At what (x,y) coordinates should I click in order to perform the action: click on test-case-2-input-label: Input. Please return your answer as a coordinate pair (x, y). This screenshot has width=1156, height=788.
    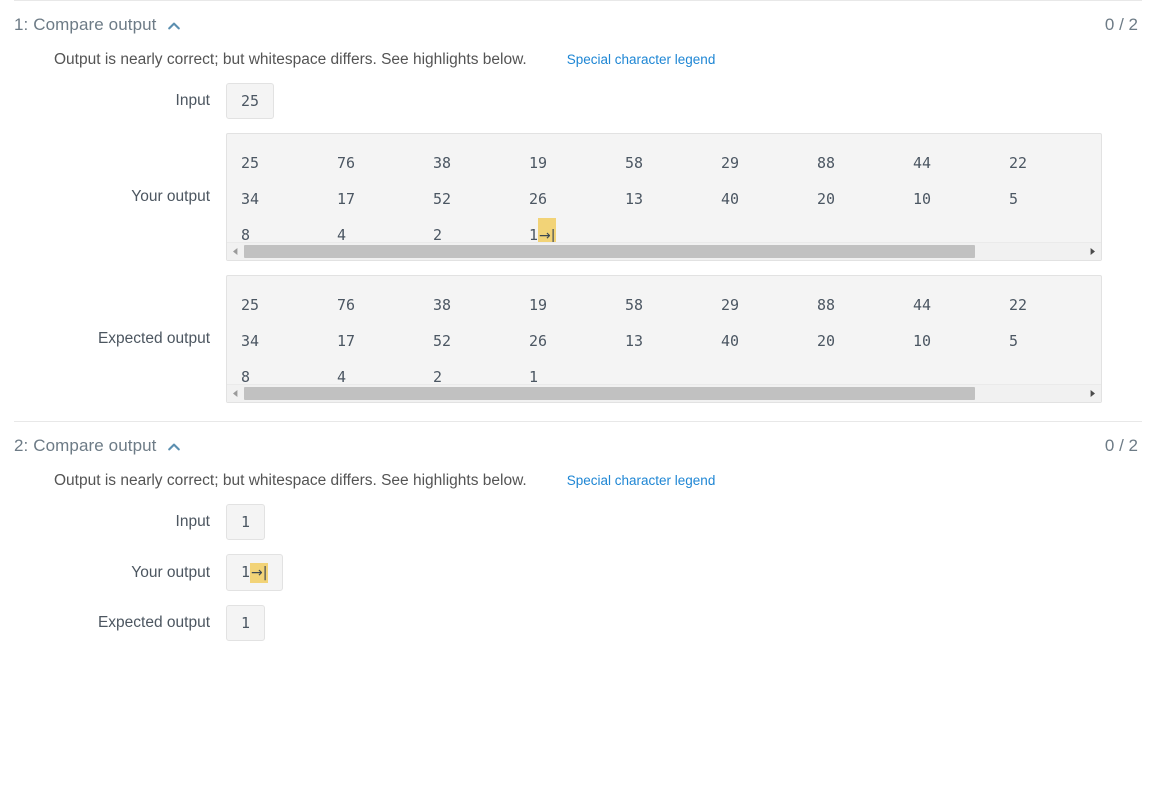
    Looking at the image, I should click on (192, 521).